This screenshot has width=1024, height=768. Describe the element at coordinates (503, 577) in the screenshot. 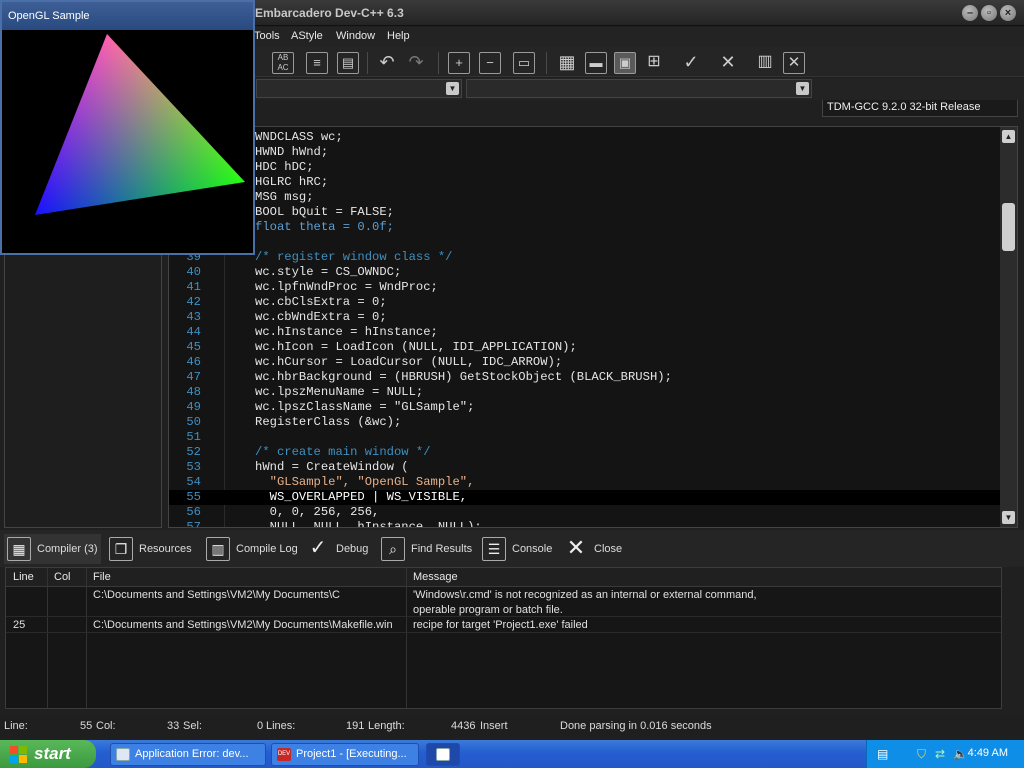

I see `table-header: Line Col File Message` at that location.